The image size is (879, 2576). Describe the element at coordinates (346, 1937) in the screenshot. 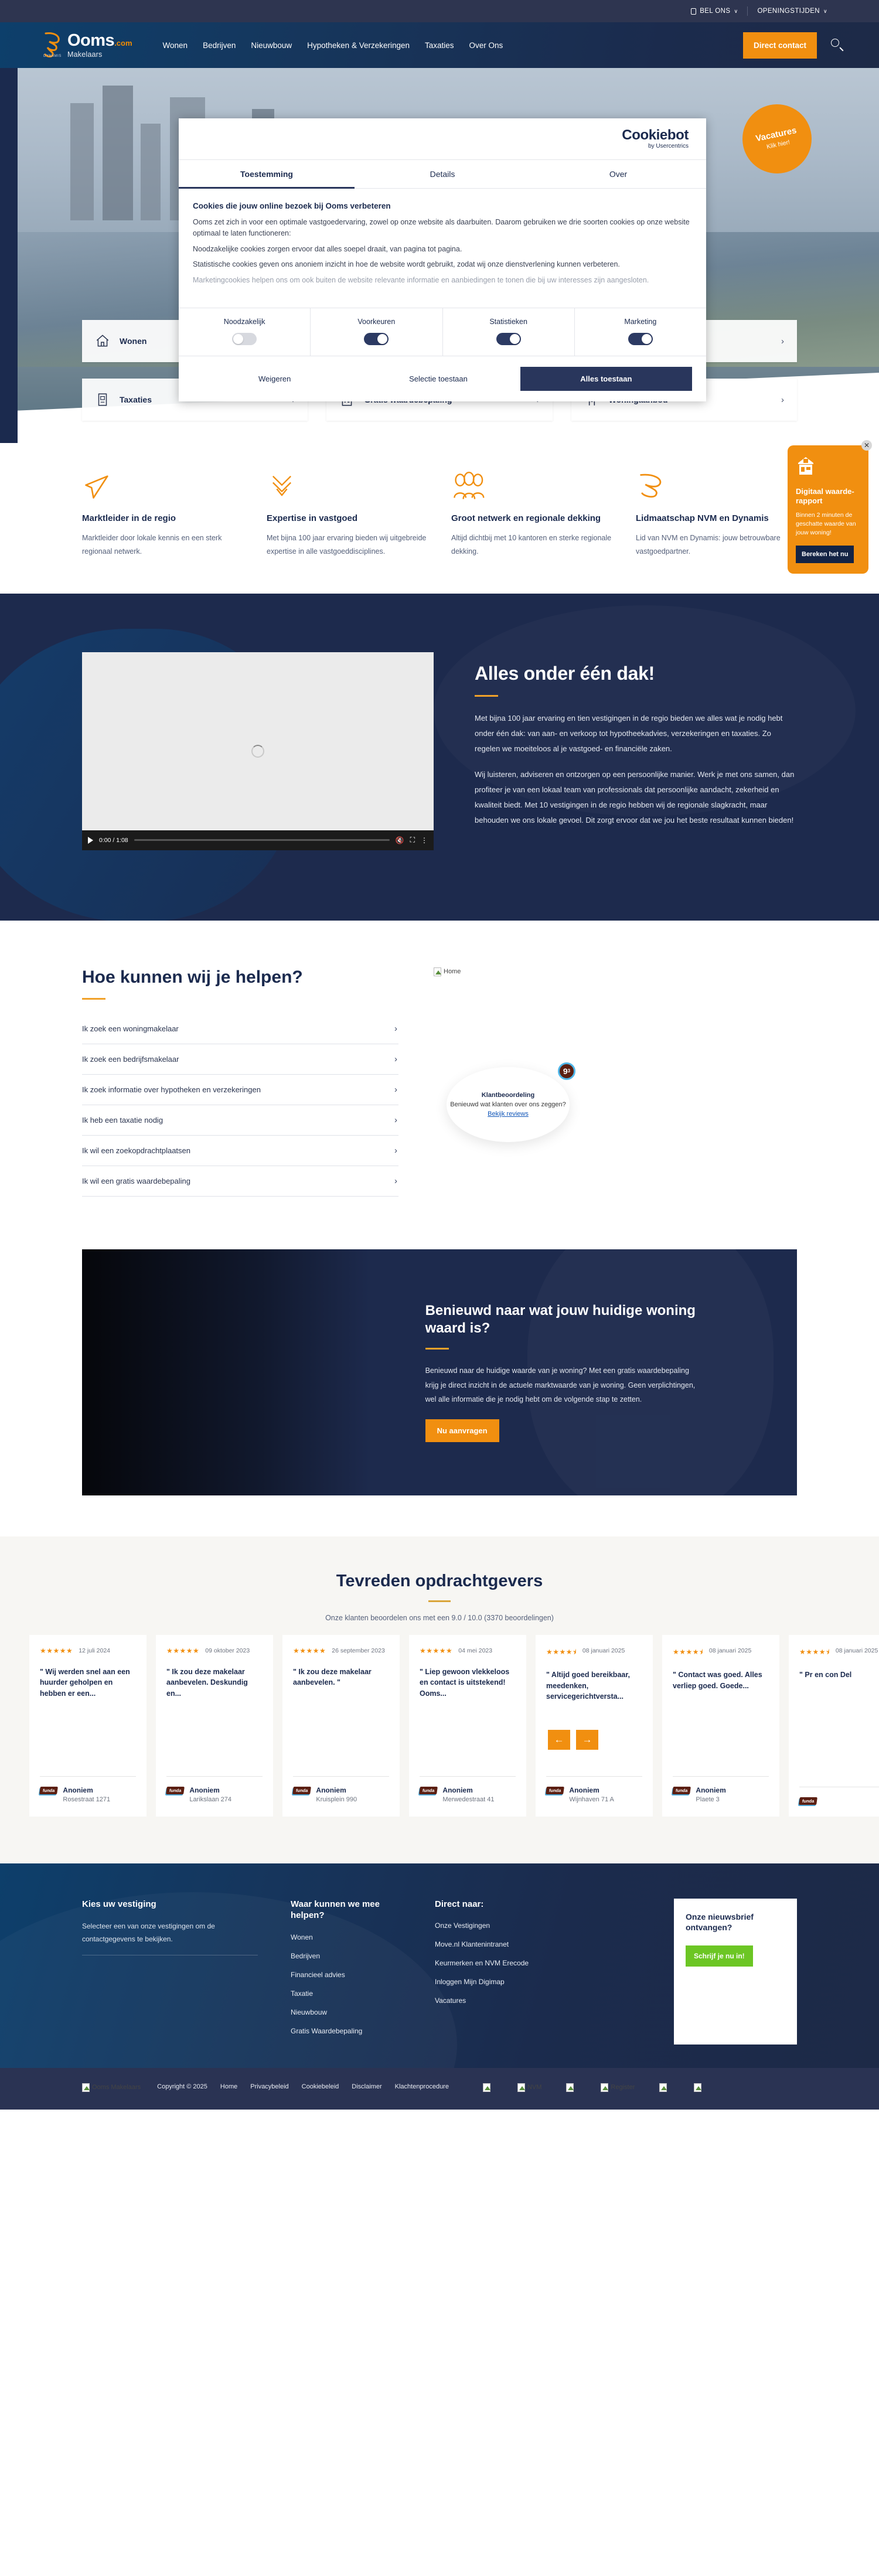

I see `footer-link-wonen: Wonen` at that location.